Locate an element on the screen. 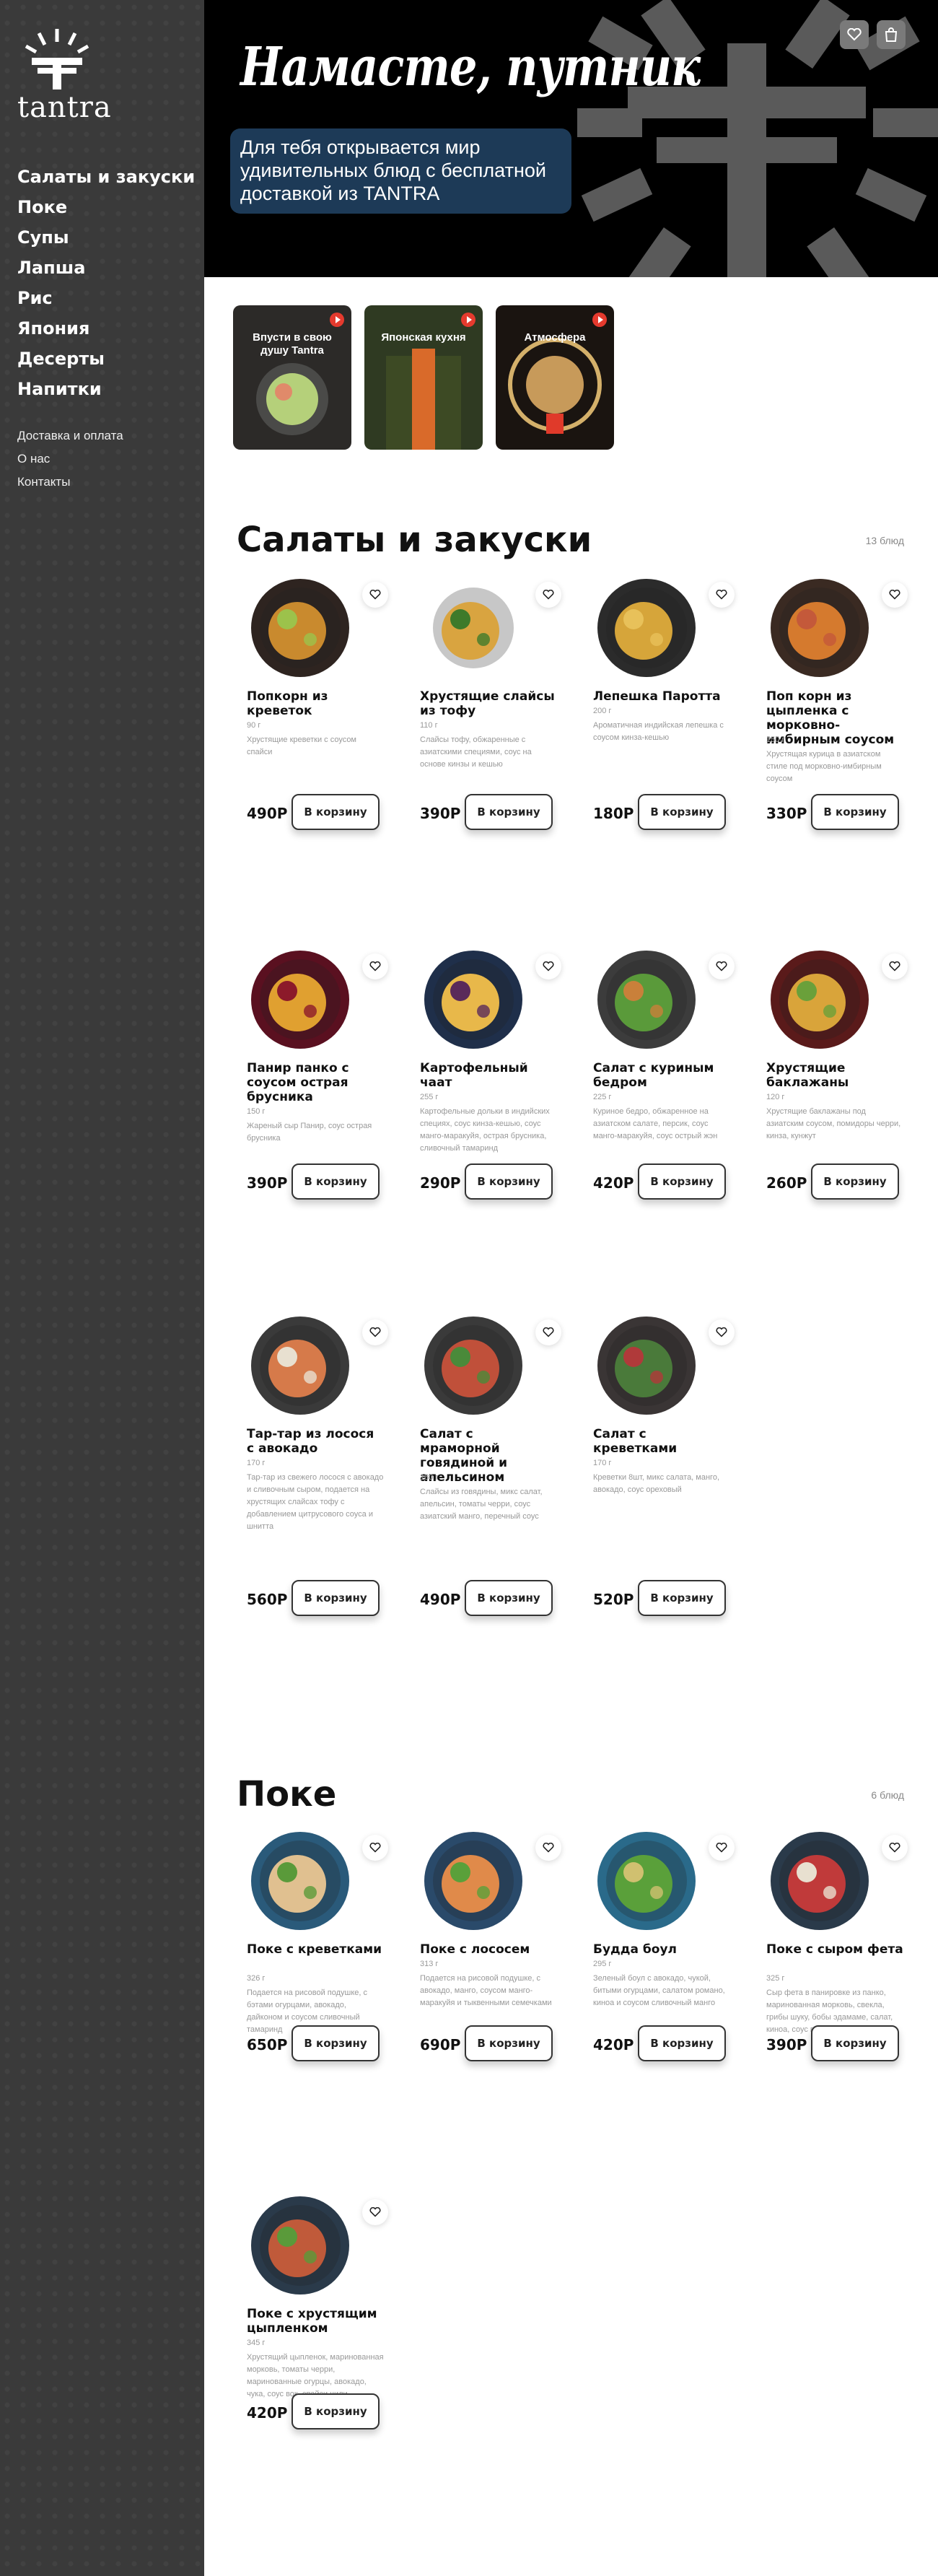  dish-price: 560Р is located at coordinates (267, 1599).